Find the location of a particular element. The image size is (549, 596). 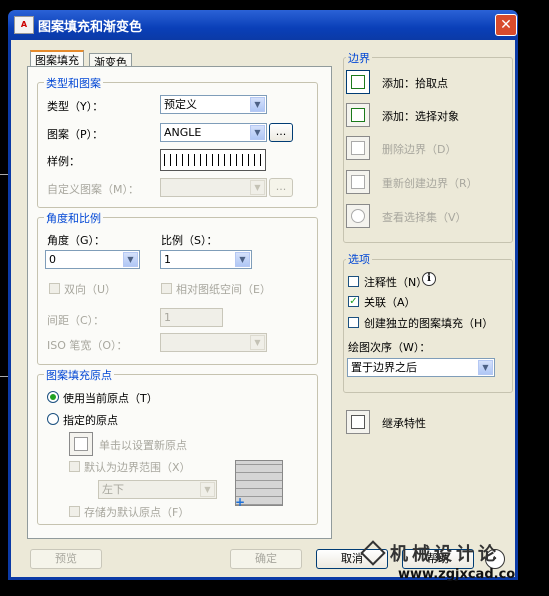

scale-select: 1 ▼ is located at coordinates (206, 259).